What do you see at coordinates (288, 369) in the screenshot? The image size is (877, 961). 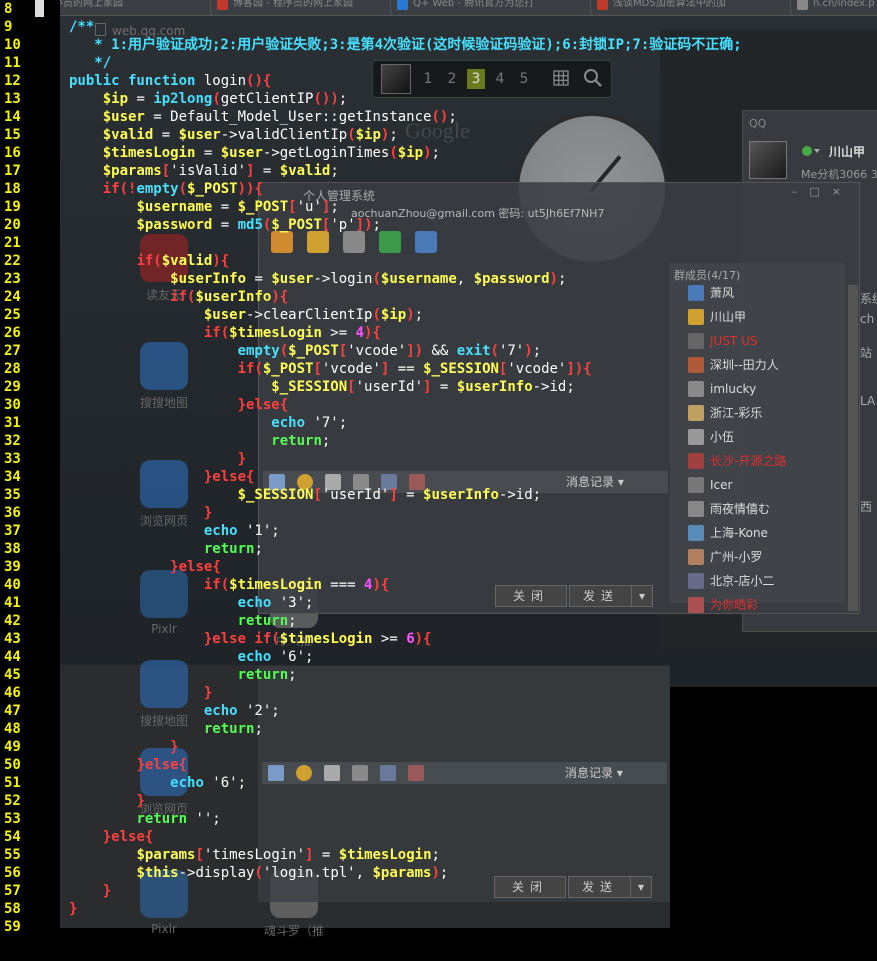 I see `code-token: $_POST` at bounding box center [288, 369].